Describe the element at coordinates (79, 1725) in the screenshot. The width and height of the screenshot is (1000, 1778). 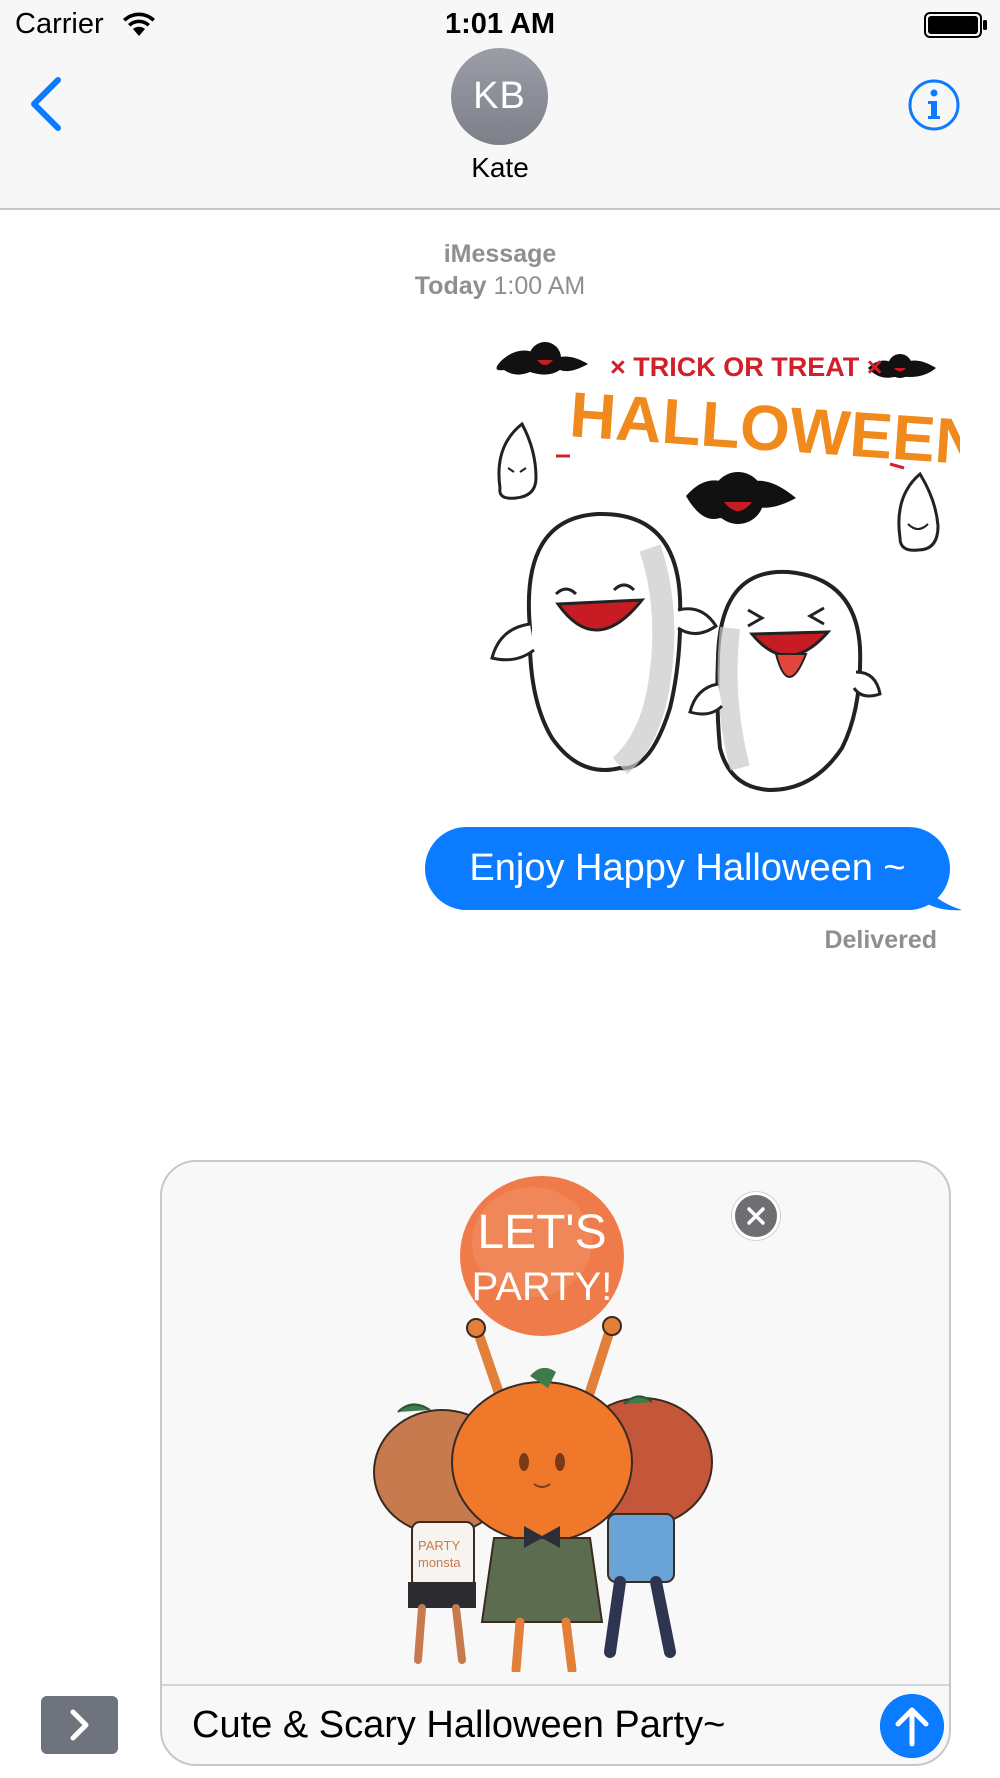
I see `chevron-right-icon` at that location.